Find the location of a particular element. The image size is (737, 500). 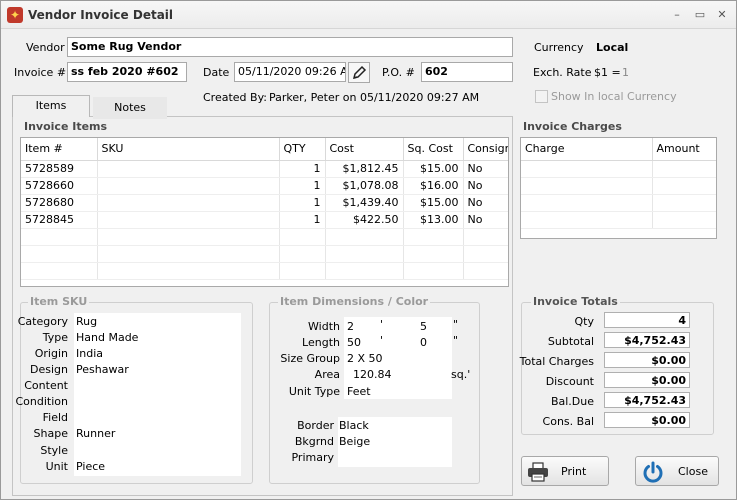

column-header-charge: Charge is located at coordinates (587, 149).